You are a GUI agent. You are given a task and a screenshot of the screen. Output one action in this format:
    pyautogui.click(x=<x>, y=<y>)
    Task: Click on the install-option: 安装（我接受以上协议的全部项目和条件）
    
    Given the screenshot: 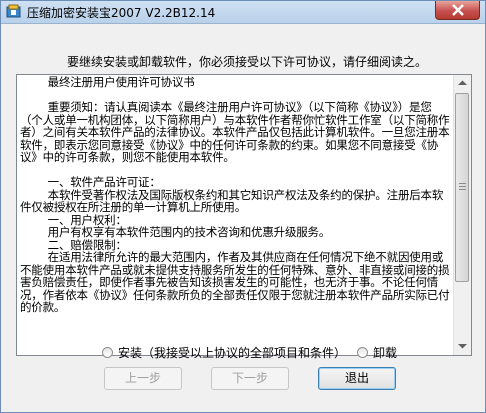 What is the action you would take?
    pyautogui.click(x=224, y=352)
    